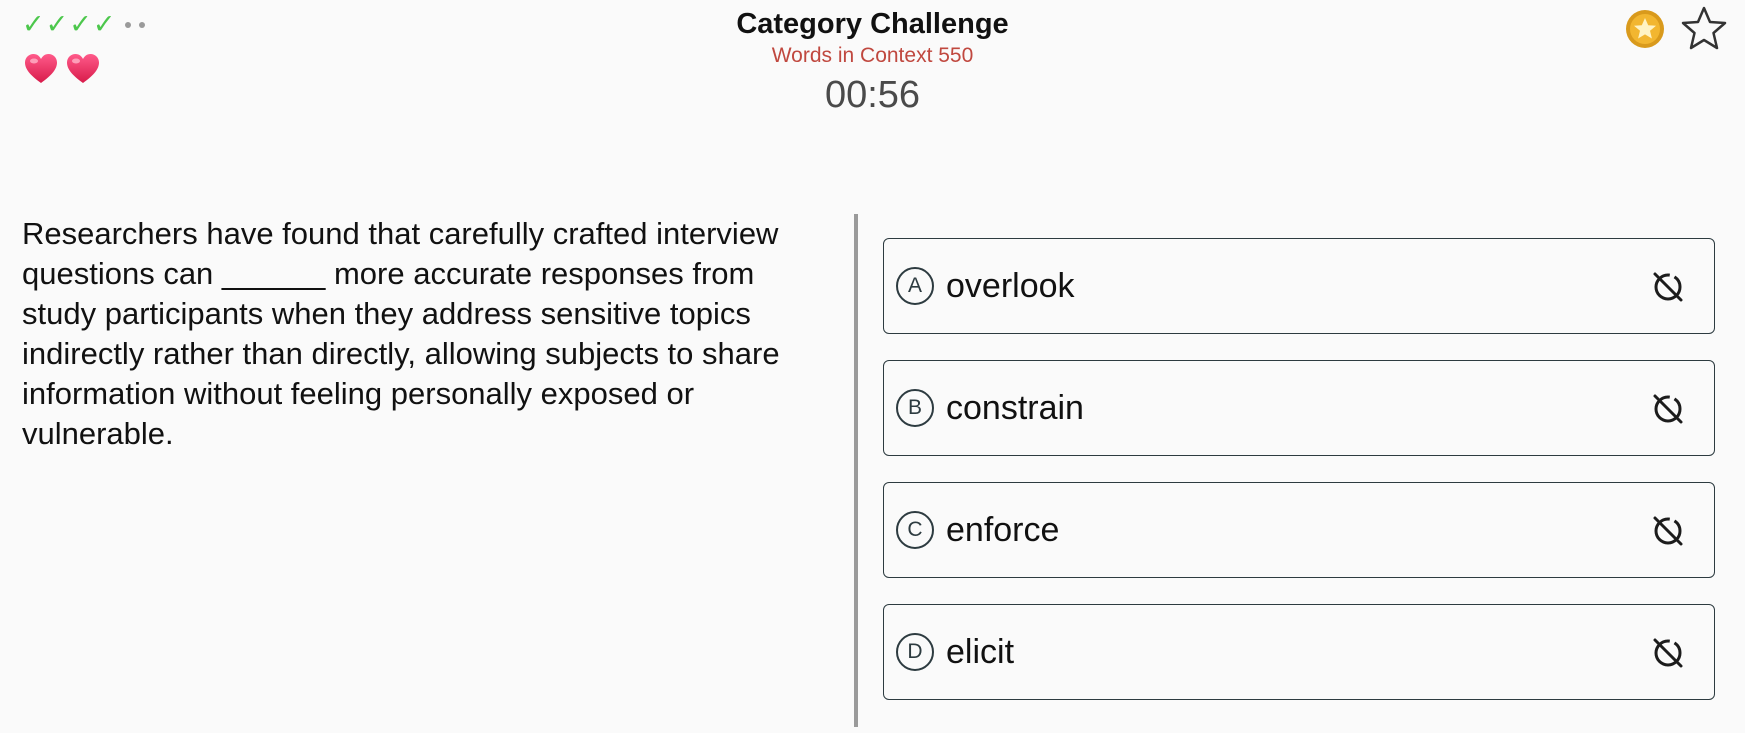 The width and height of the screenshot is (1745, 733). I want to click on option-letter: A, so click(915, 286).